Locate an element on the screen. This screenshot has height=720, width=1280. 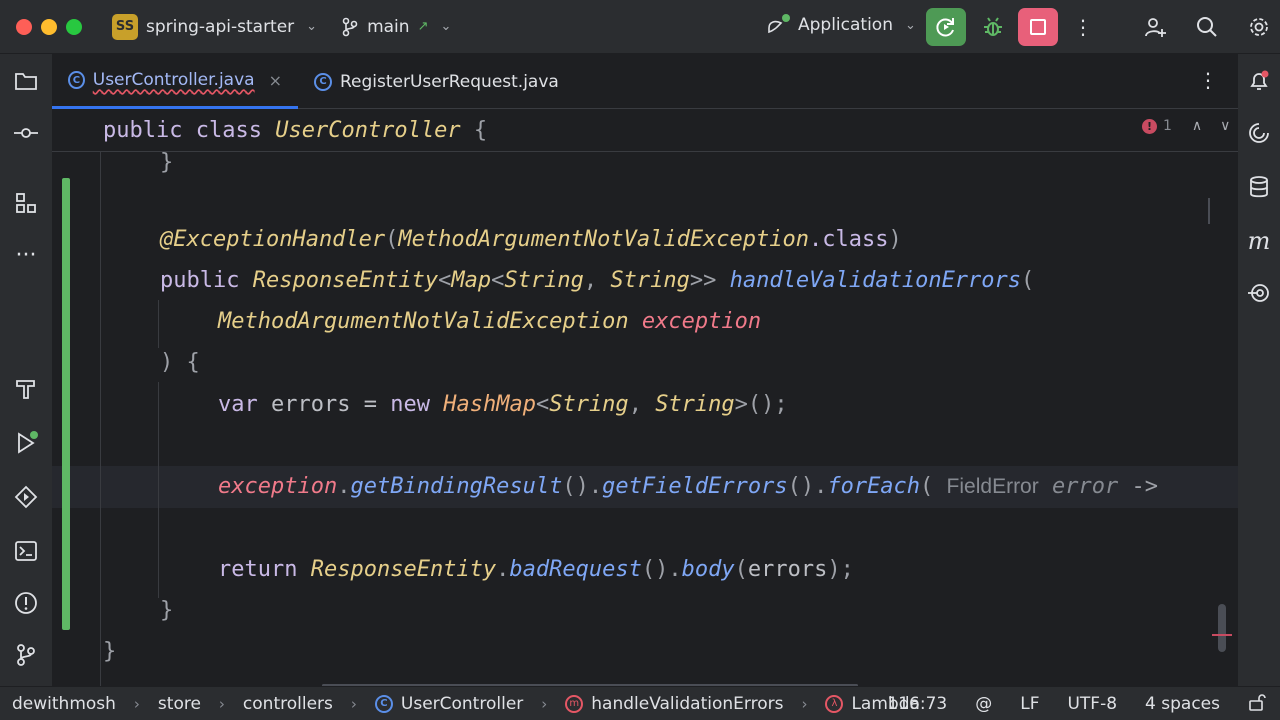
more-actions-button: ⋮ is located at coordinates (1083, 27).